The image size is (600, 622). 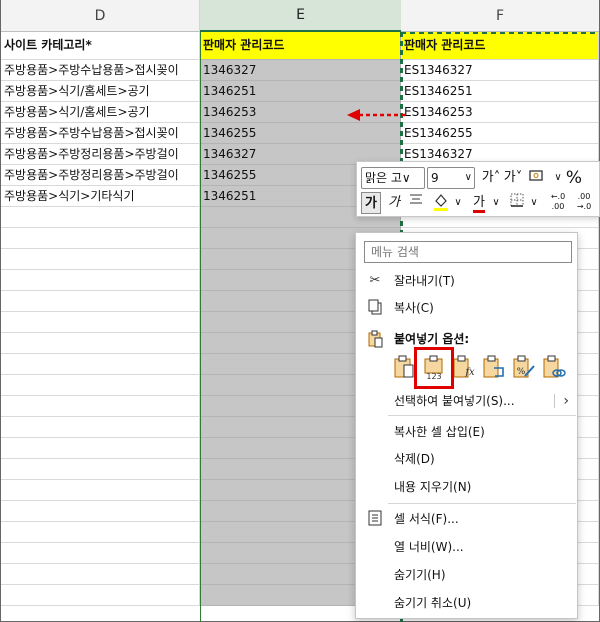 I want to click on table-row: 주방용품>식기/홈세트>공기 1346251 ES1346251, so click(x=300, y=91).